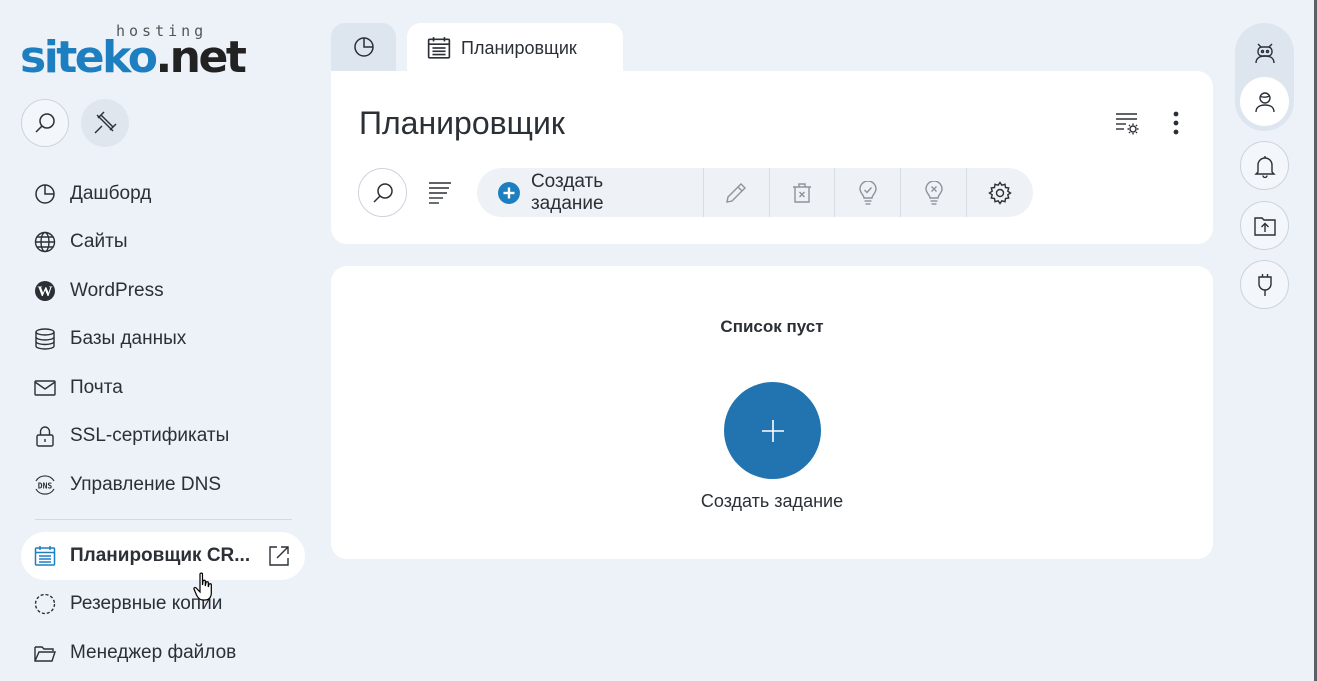 Image resolution: width=1317 pixels, height=681 pixels. What do you see at coordinates (117, 290) in the screenshot?
I see `sidebar-item-label: WordPress` at bounding box center [117, 290].